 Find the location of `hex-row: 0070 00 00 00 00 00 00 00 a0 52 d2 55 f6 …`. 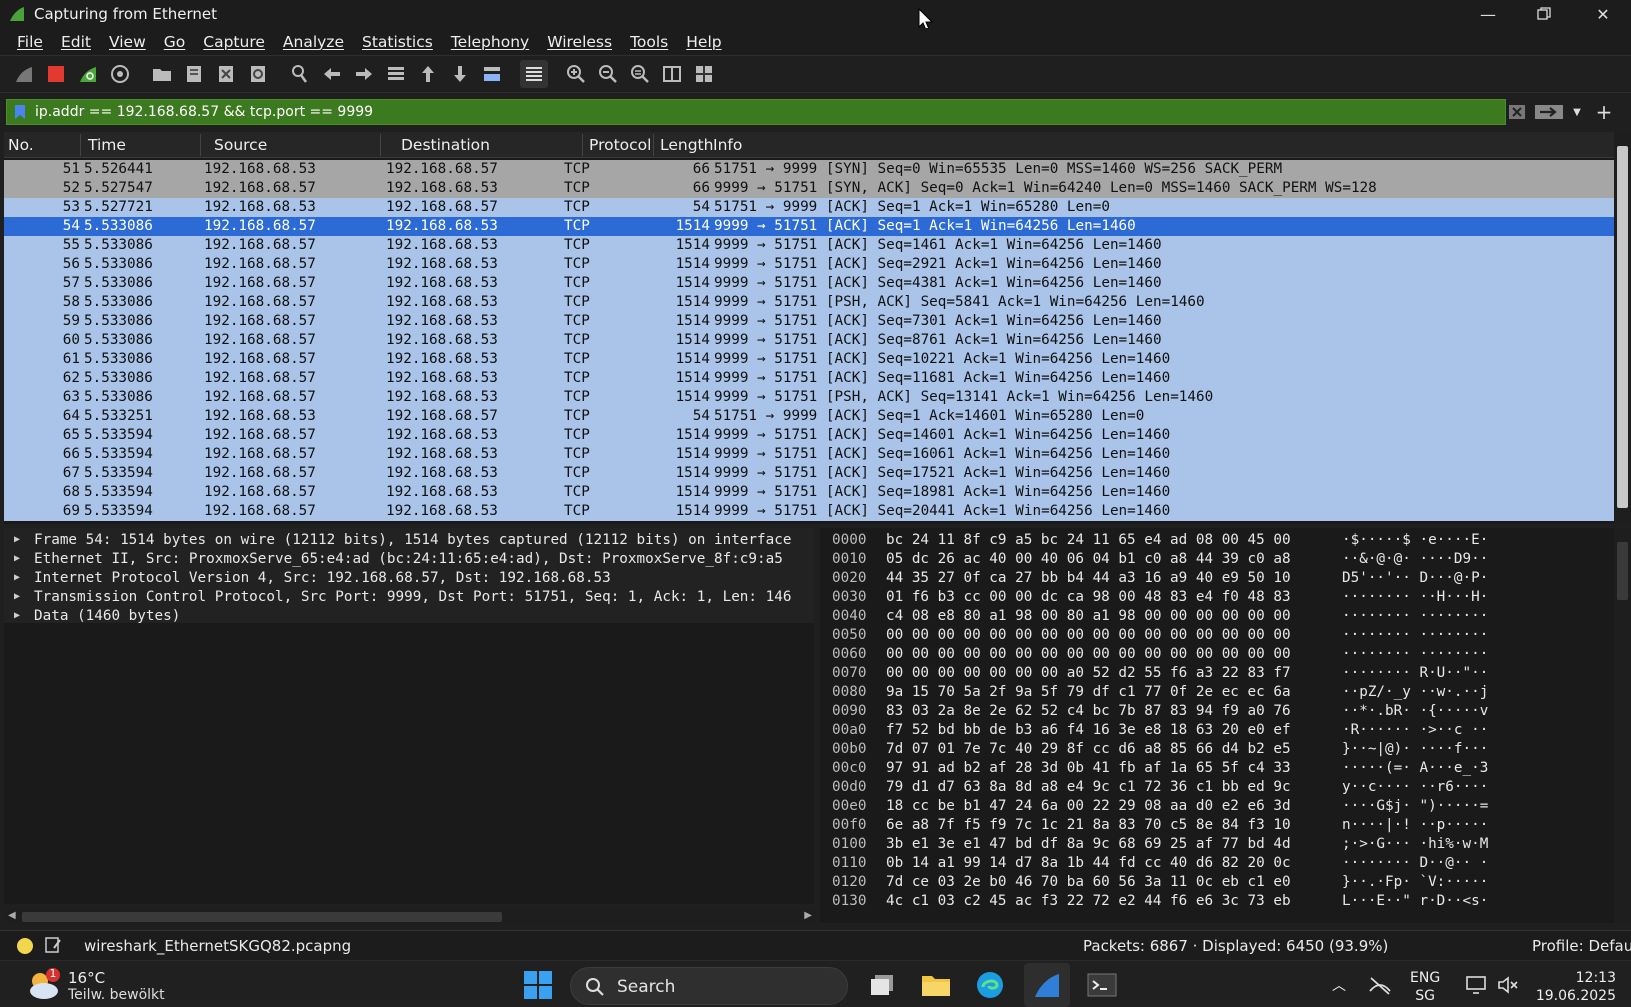

hex-row: 0070 00 00 00 00 00 00 00 a0 52 d2 55 f6 … is located at coordinates (1220, 674).